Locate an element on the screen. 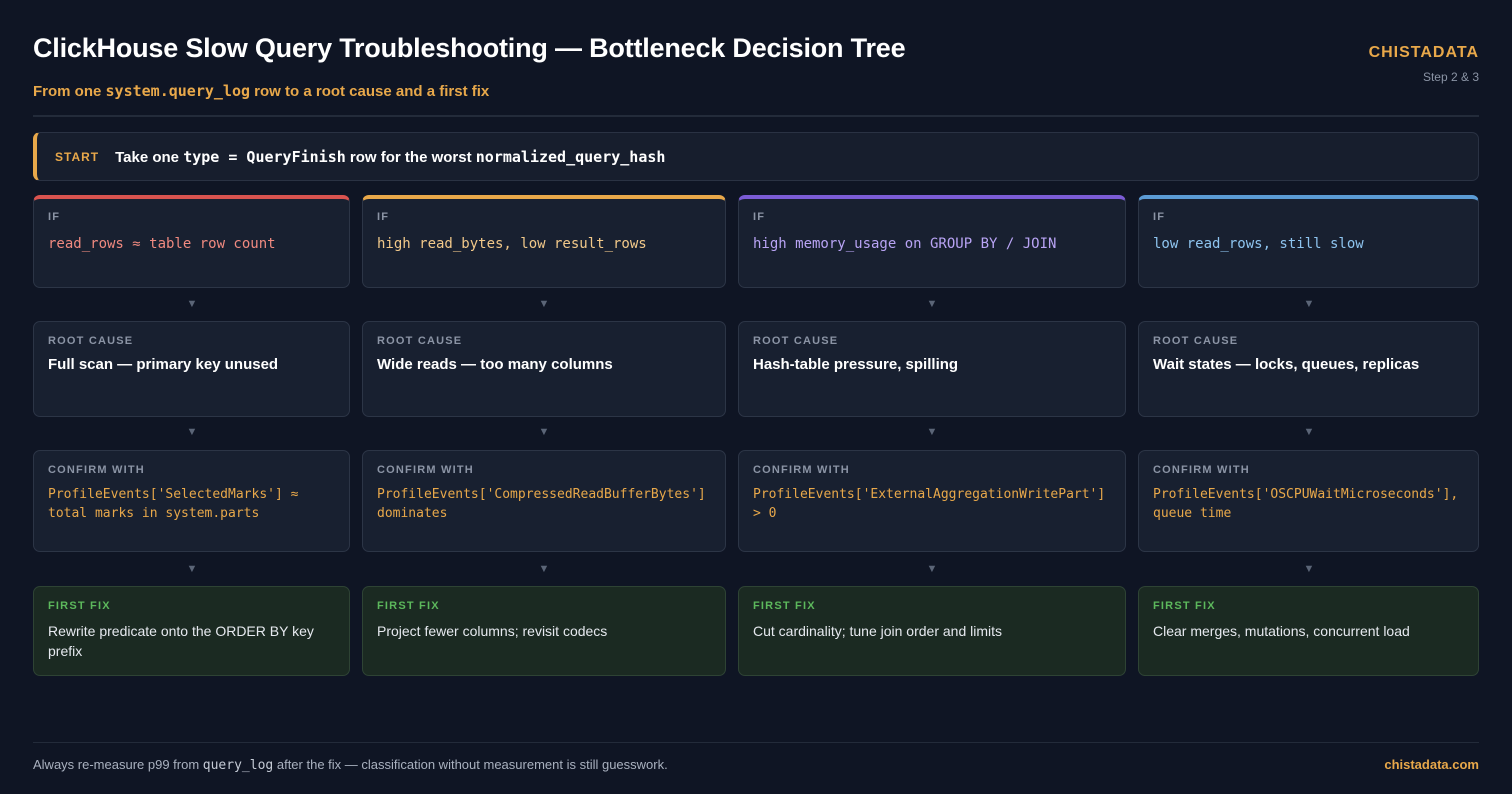 The height and width of the screenshot is (794, 1512). branch-2-root-cause: ROOT CAUSE Wide reads — too many columns is located at coordinates (544, 369).